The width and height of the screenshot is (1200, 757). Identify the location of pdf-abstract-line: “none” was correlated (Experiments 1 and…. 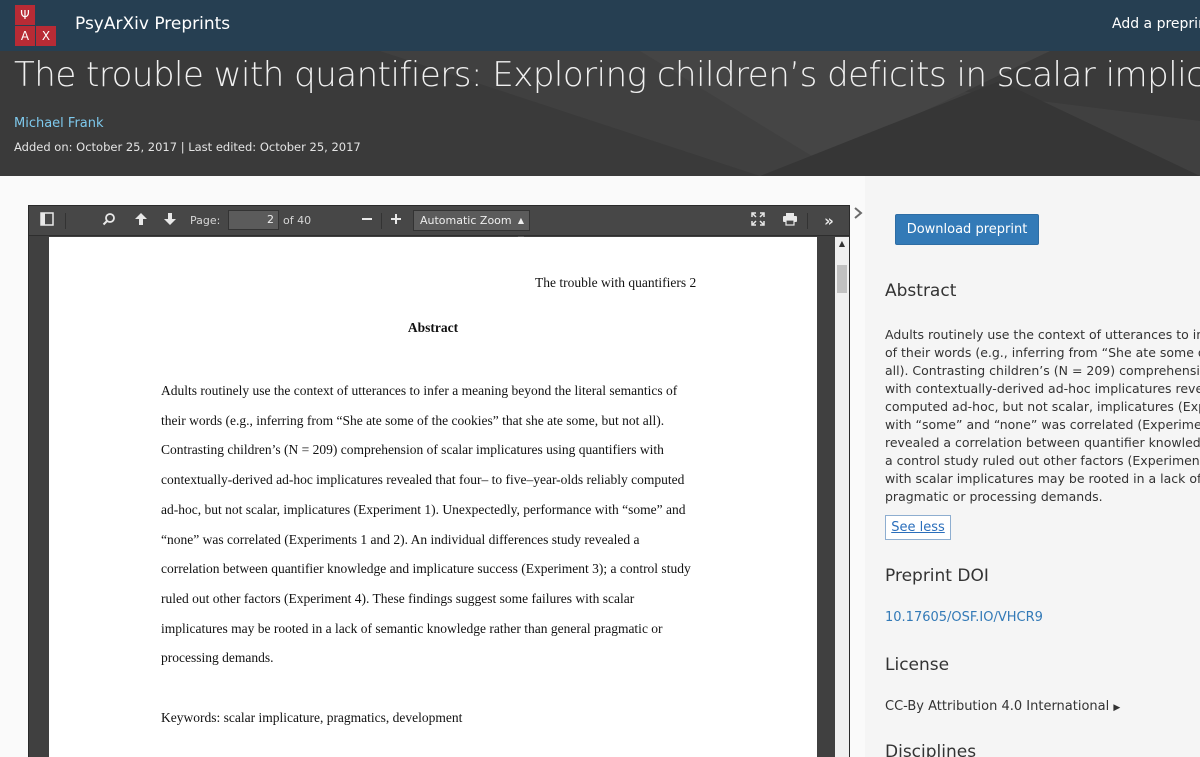
(400, 539).